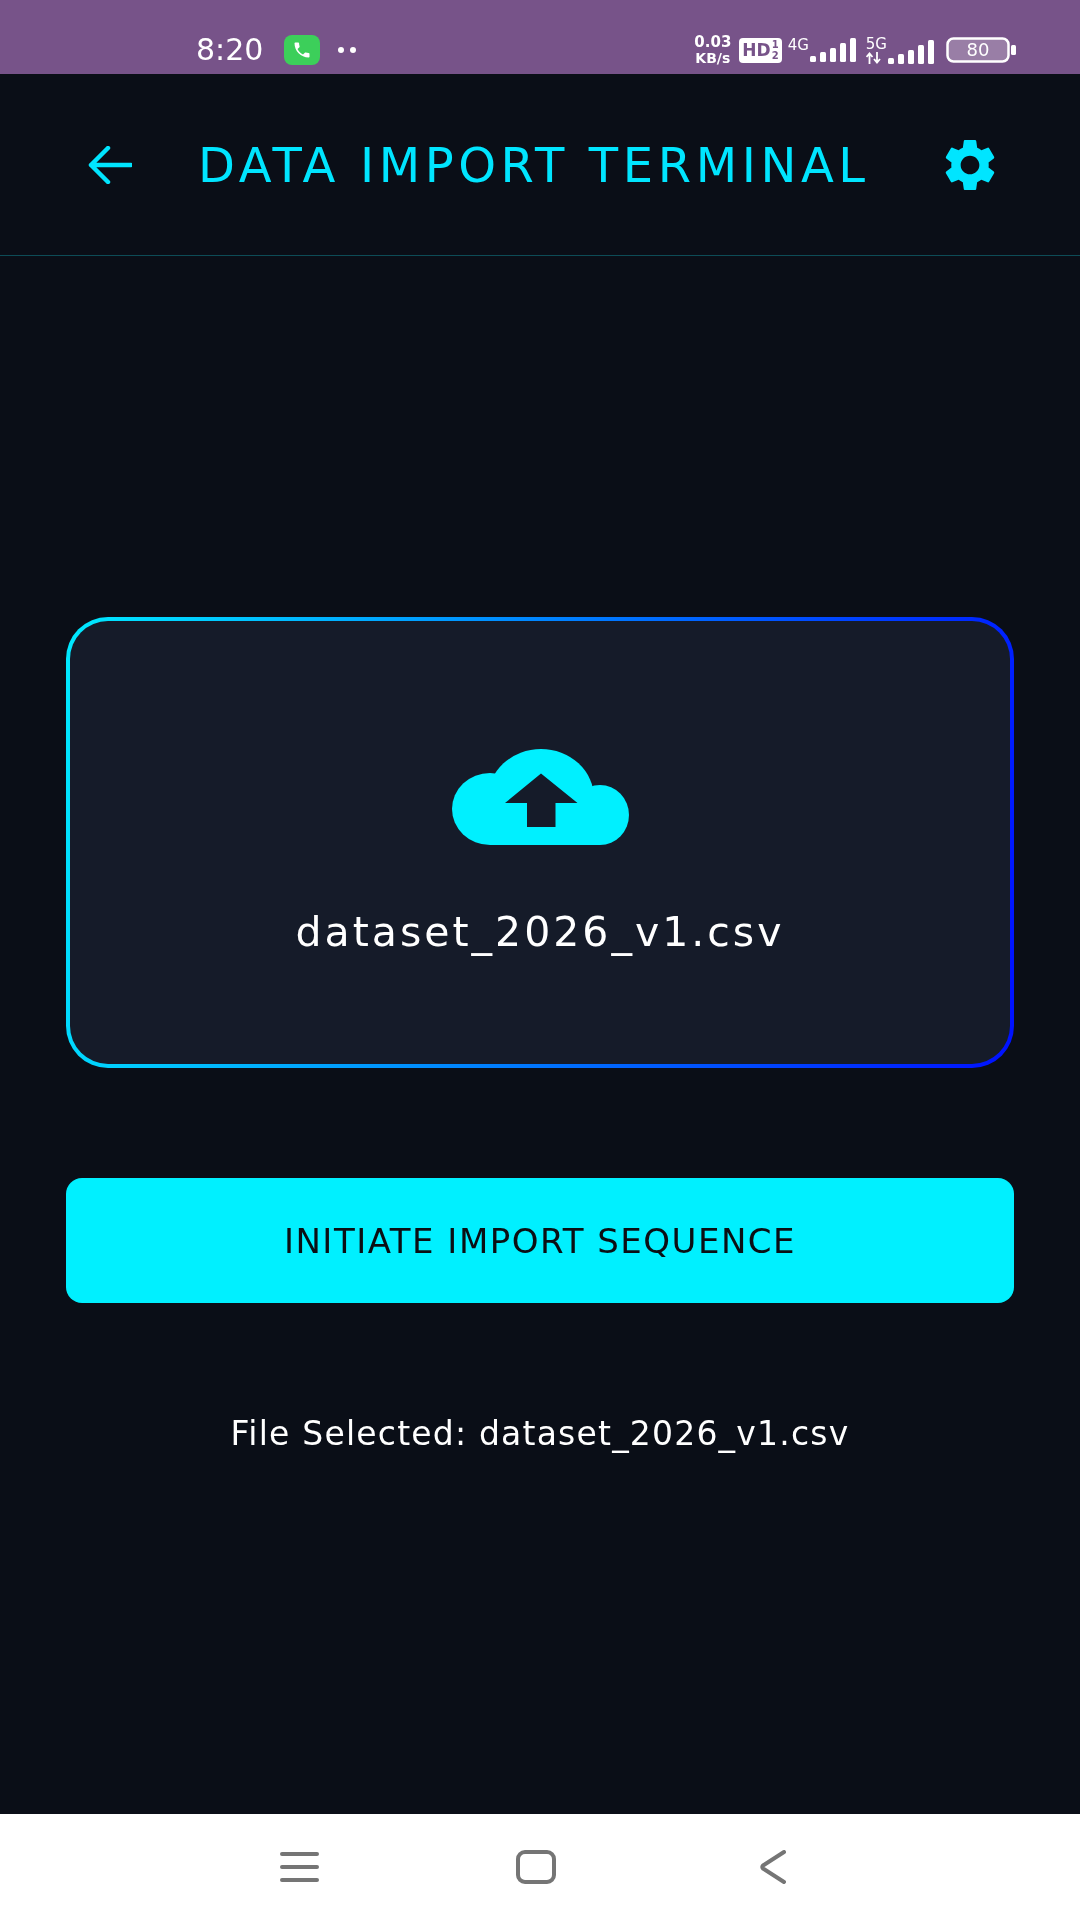 This screenshot has width=1080, height=1920. I want to click on import-button: INITIATE IMPORT SEQUENCE, so click(540, 1240).